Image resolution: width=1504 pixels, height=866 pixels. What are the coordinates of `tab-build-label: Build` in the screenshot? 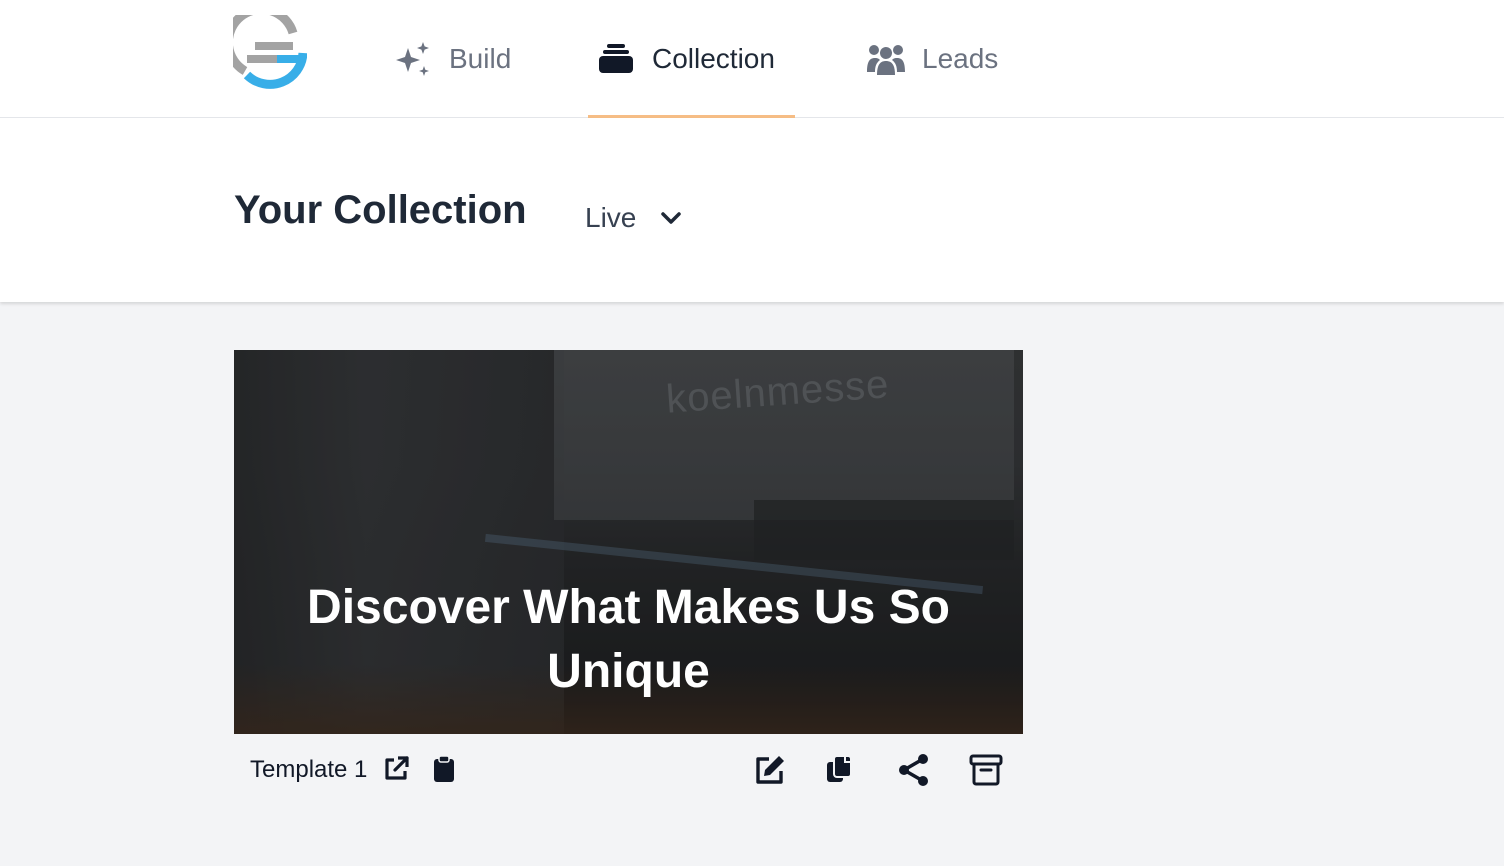 It's located at (480, 58).